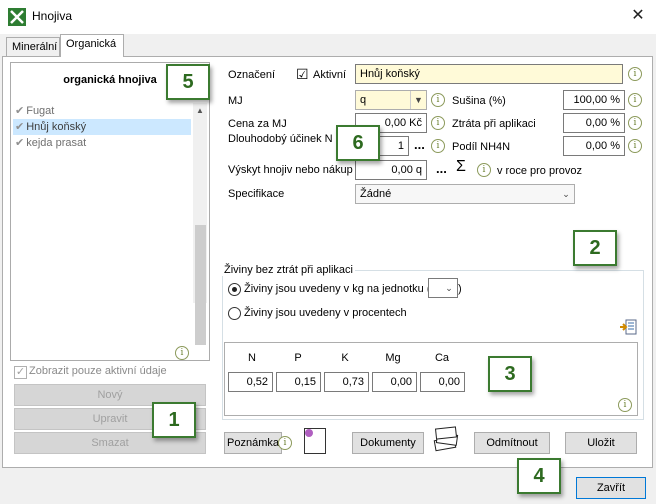  What do you see at coordinates (200, 224) in the screenshot?
I see `list-scrollbar: ▲` at bounding box center [200, 224].